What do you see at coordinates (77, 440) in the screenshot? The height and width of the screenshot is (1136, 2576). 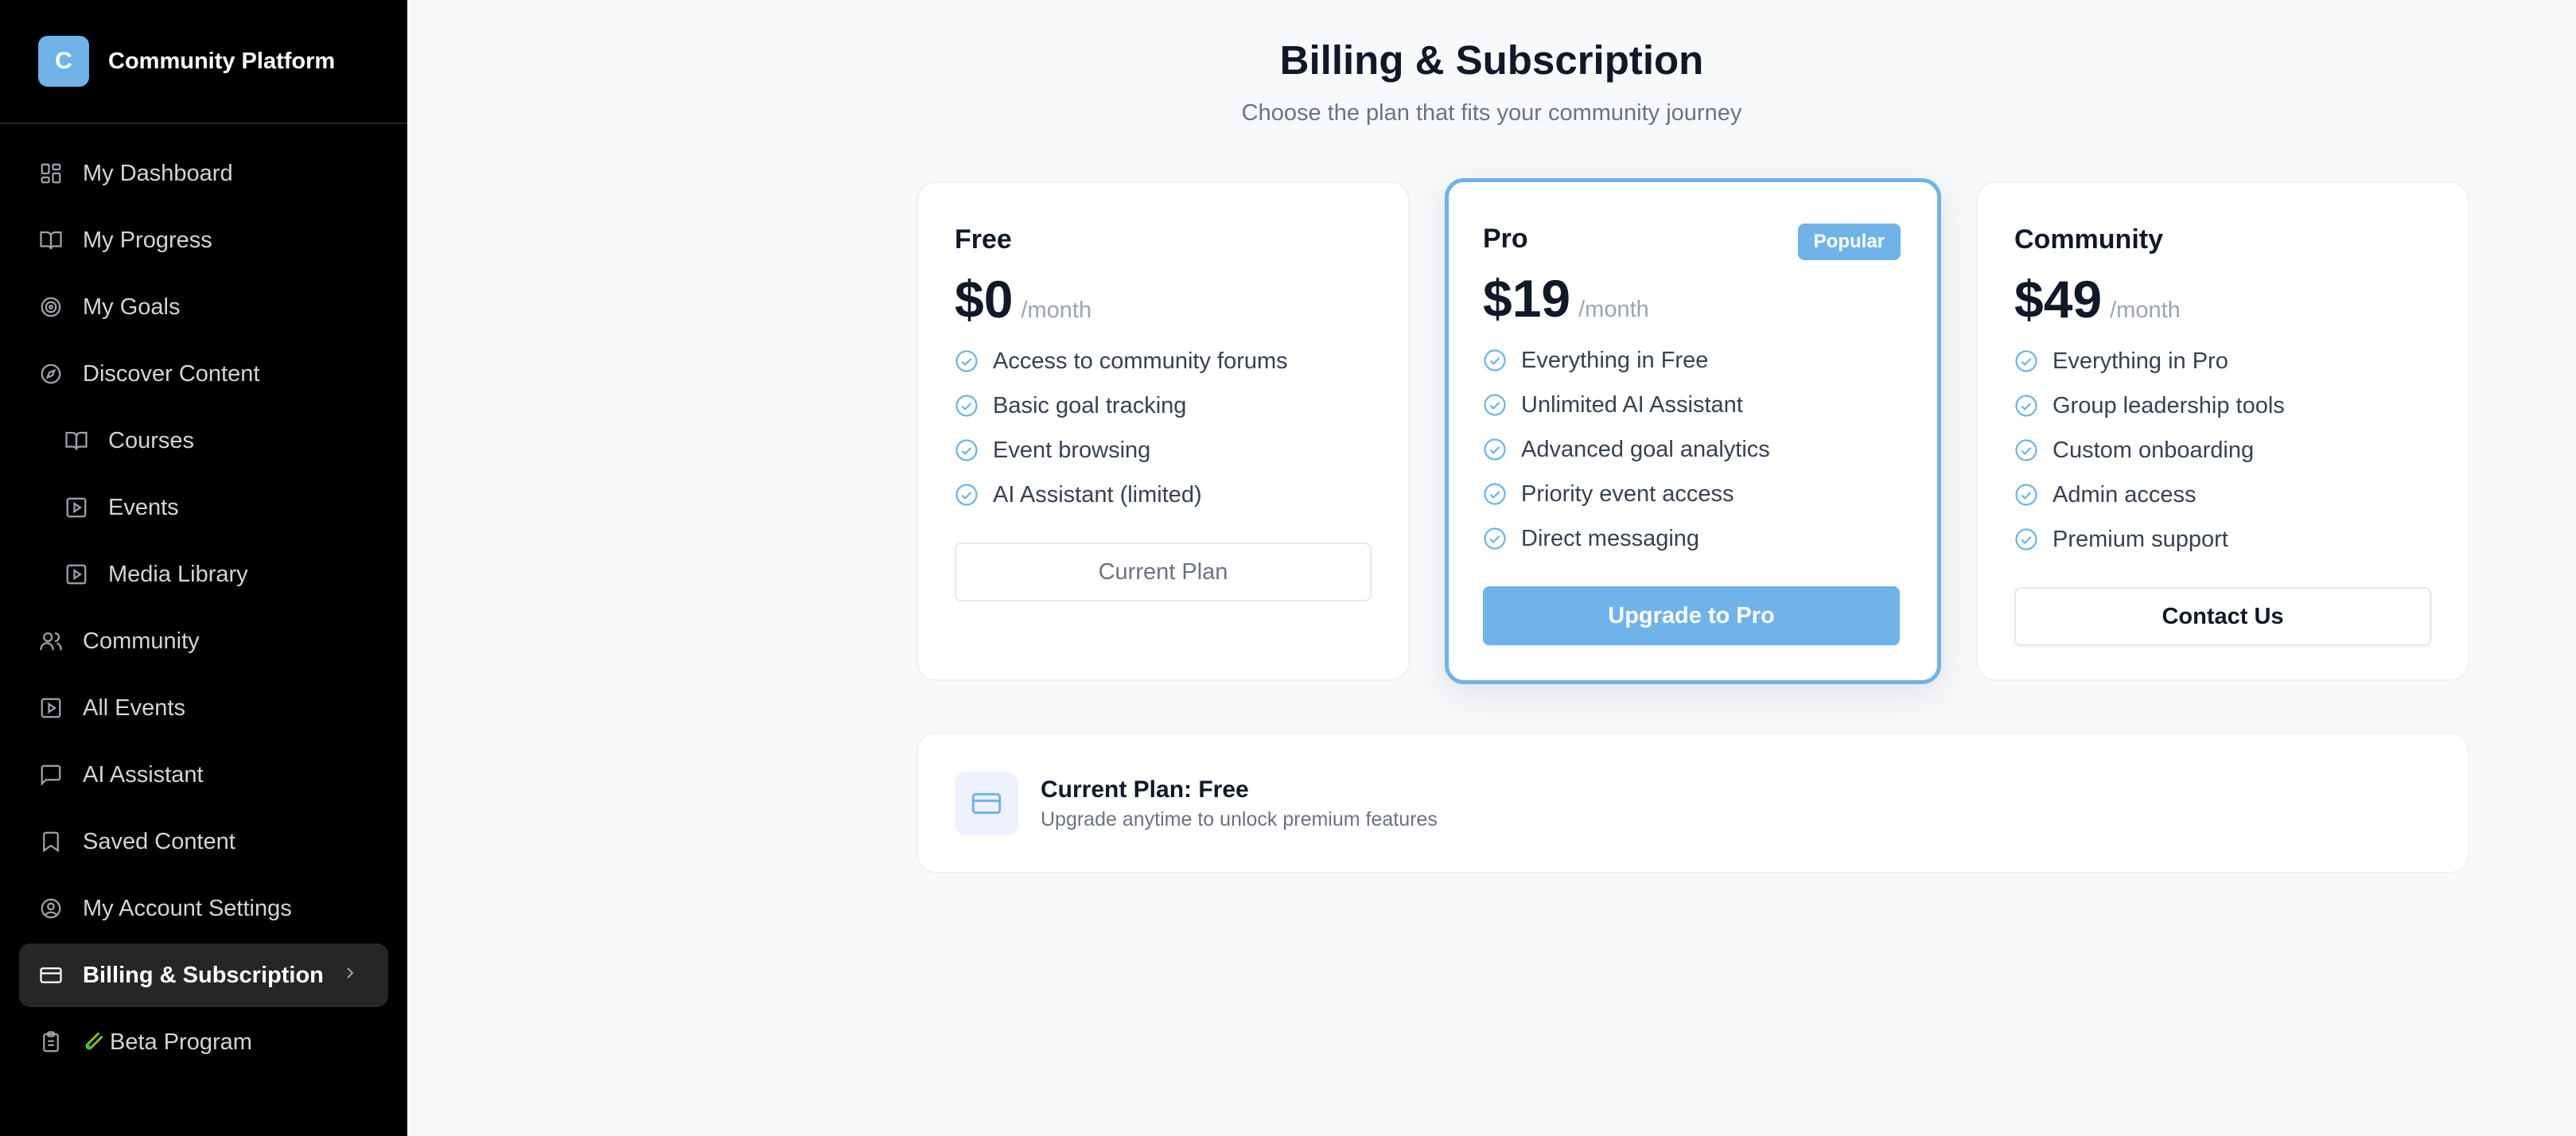 I see `book-open-icon` at bounding box center [77, 440].